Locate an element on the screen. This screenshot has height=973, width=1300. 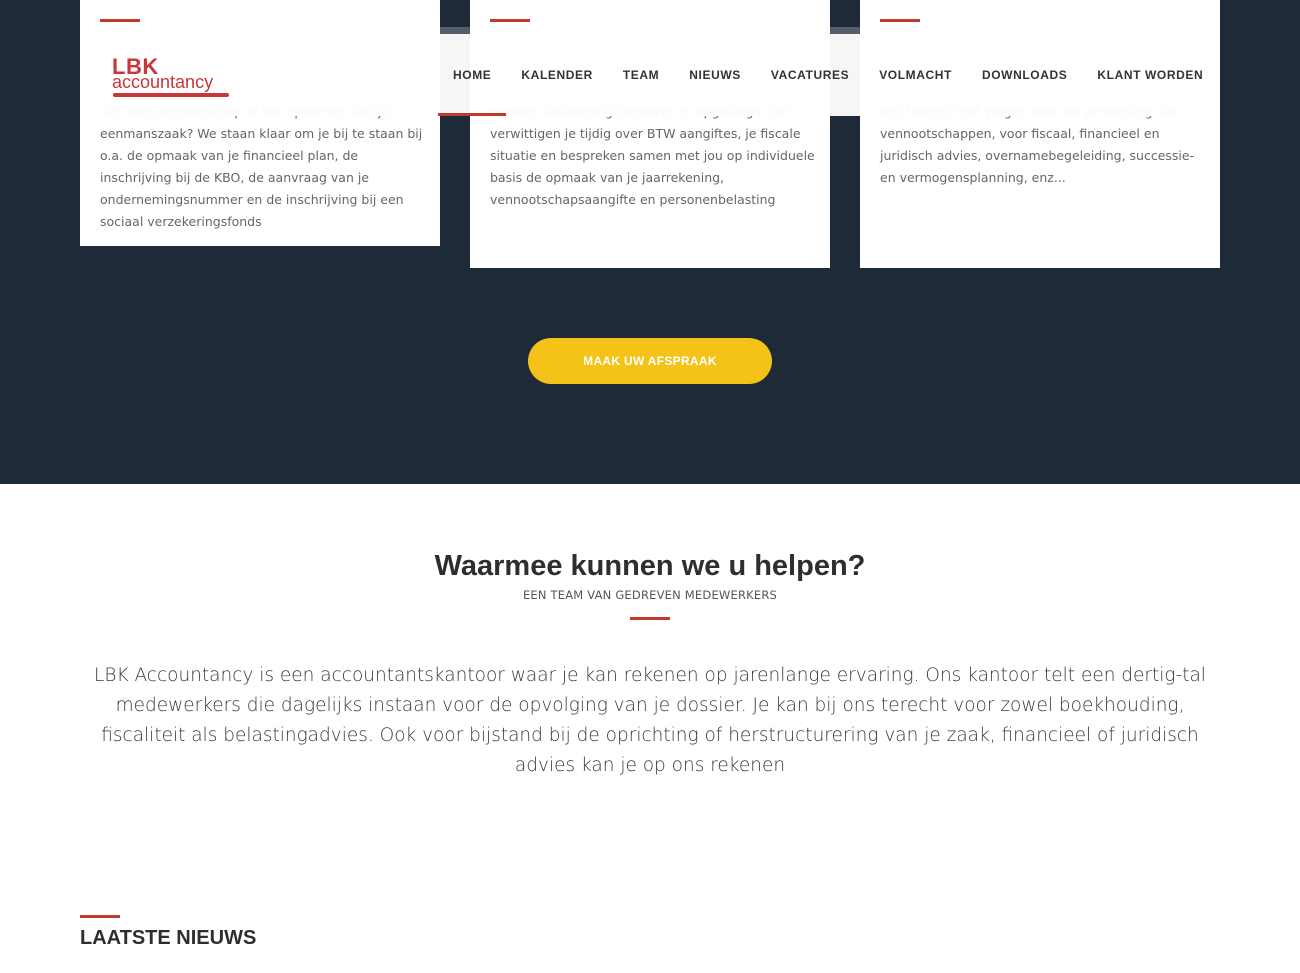
news-divider is located at coordinates (100, 916).